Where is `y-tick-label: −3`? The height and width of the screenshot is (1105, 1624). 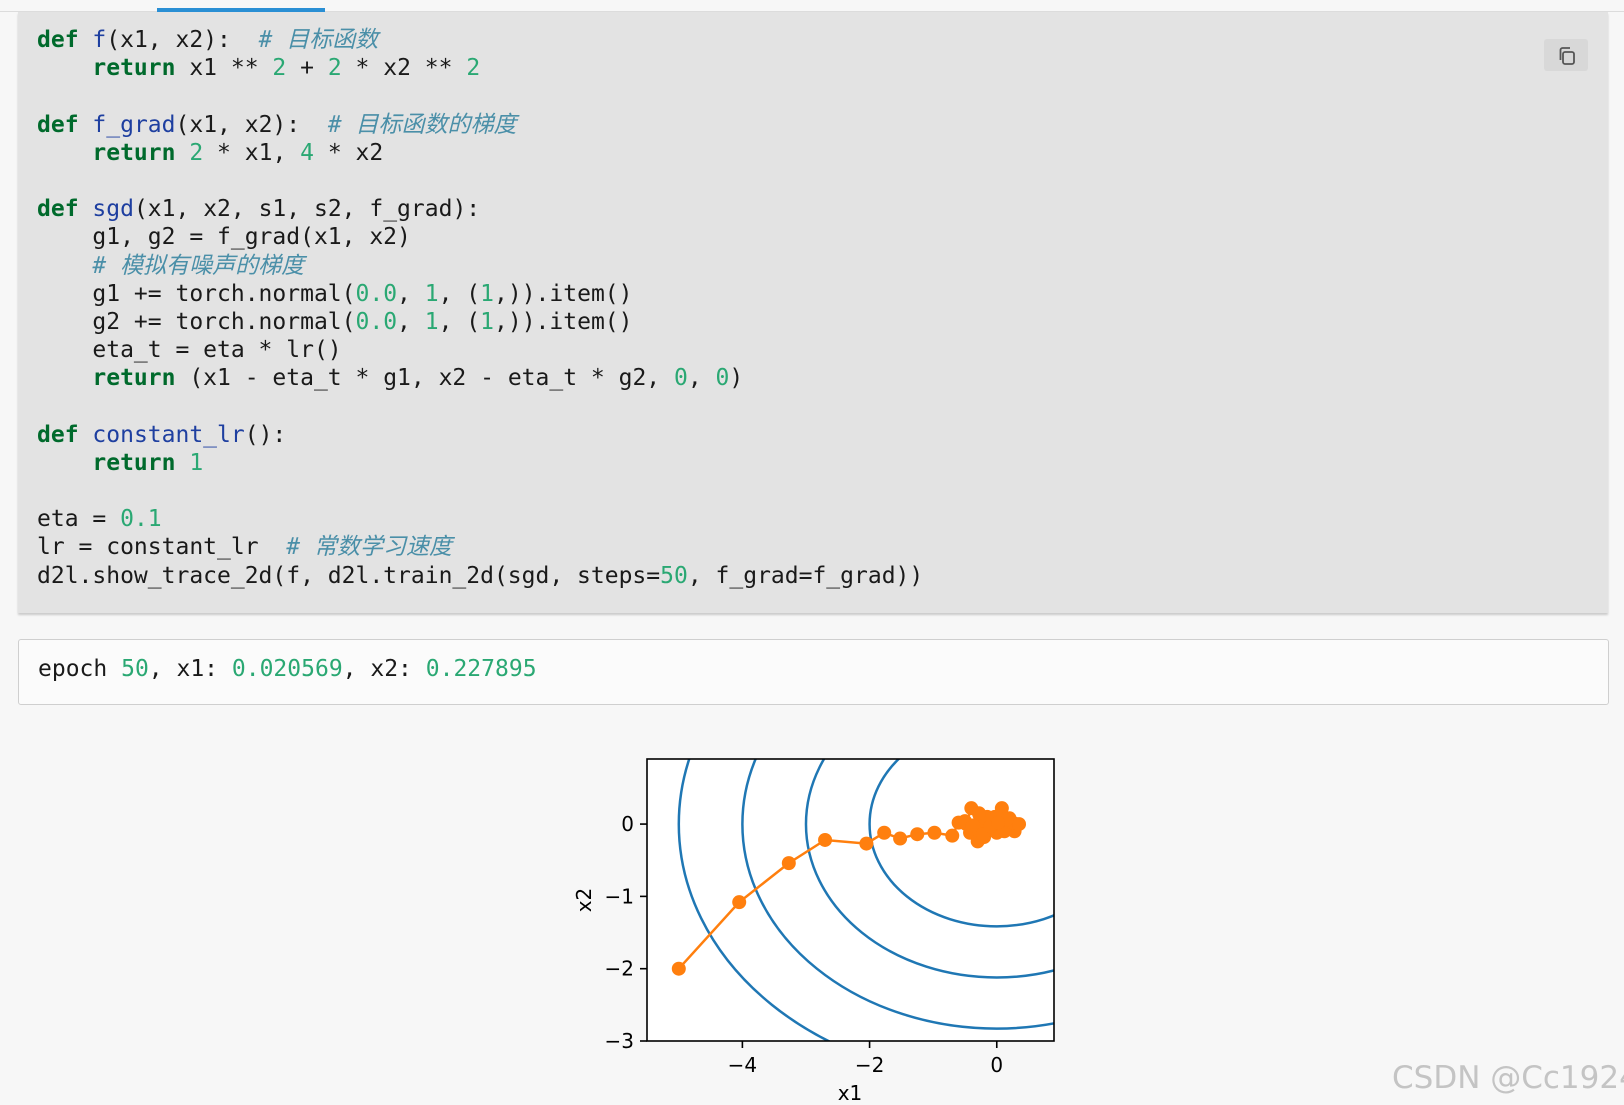
y-tick-label: −3 is located at coordinates (619, 1041).